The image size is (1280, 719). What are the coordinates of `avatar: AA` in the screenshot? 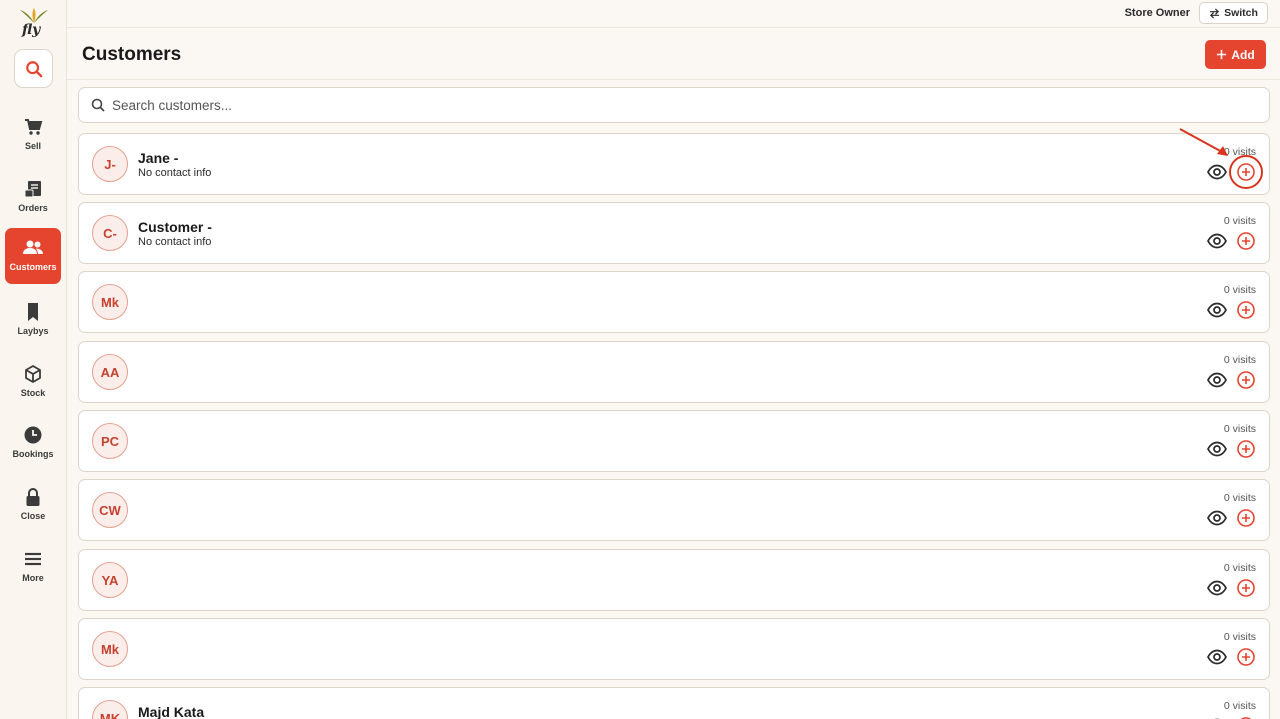 It's located at (110, 372).